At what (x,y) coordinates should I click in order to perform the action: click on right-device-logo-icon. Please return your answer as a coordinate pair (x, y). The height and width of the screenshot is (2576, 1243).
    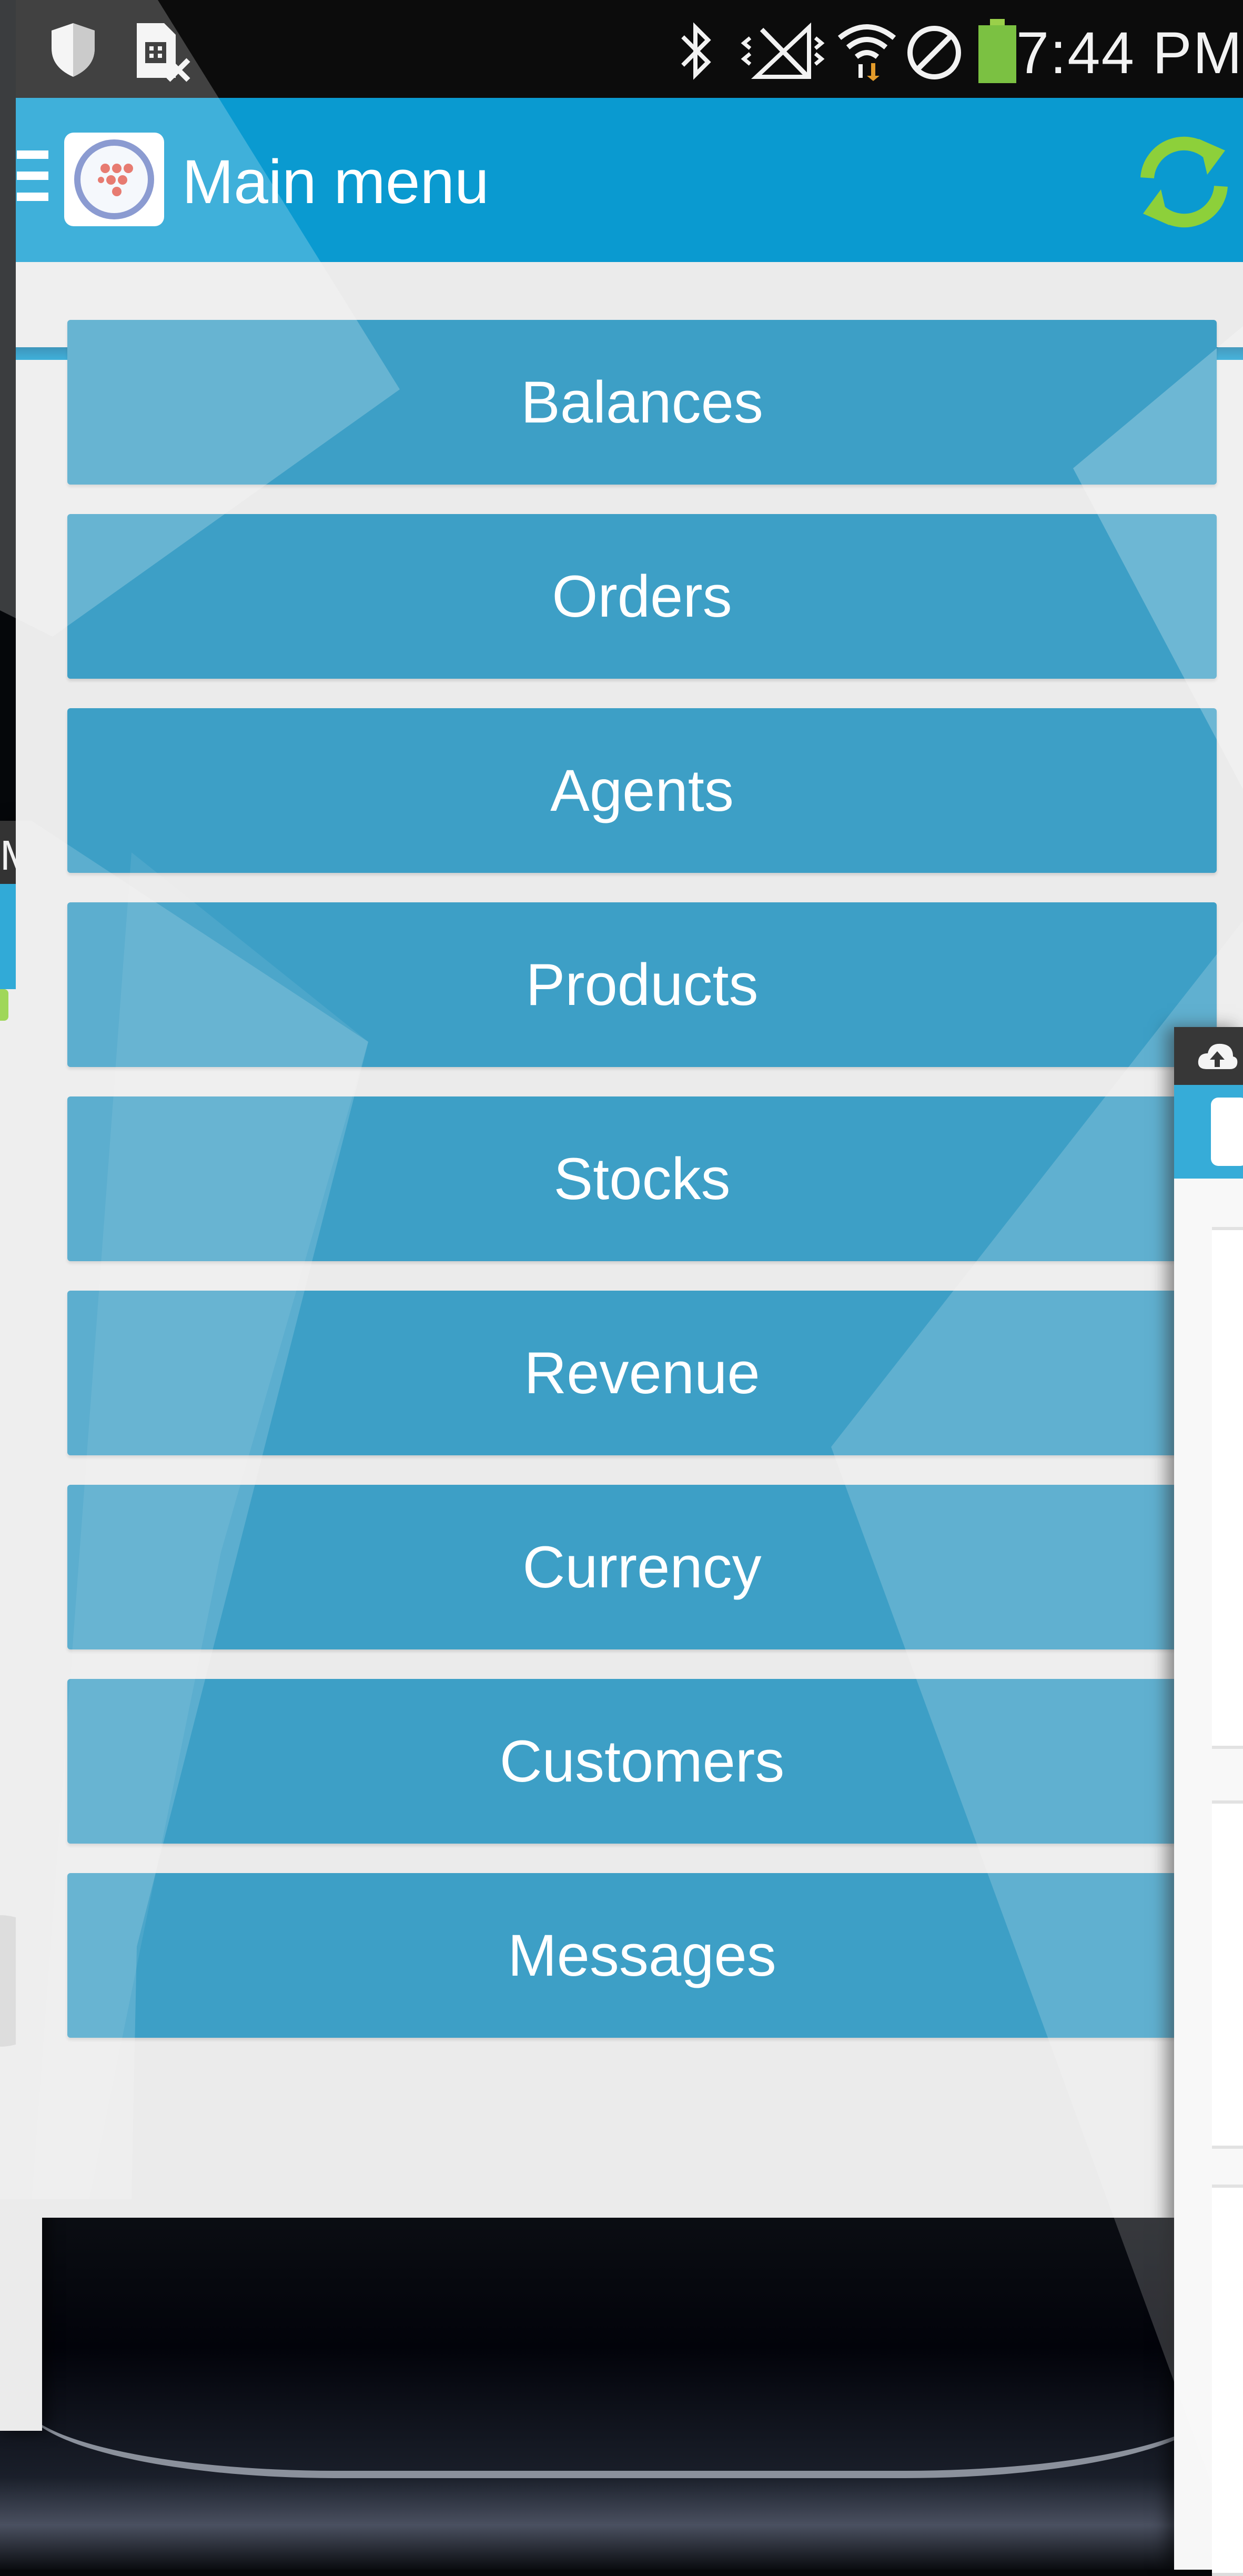
    Looking at the image, I should click on (1227, 1132).